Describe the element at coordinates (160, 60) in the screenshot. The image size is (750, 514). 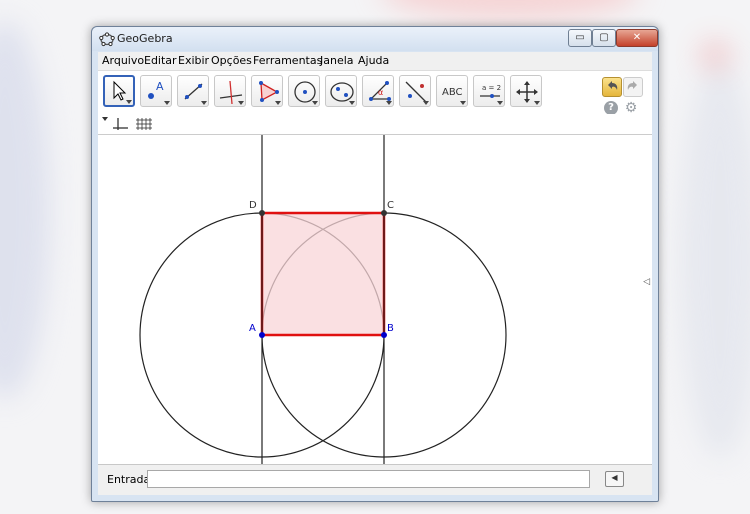
I see `menu-editar: Editar` at that location.